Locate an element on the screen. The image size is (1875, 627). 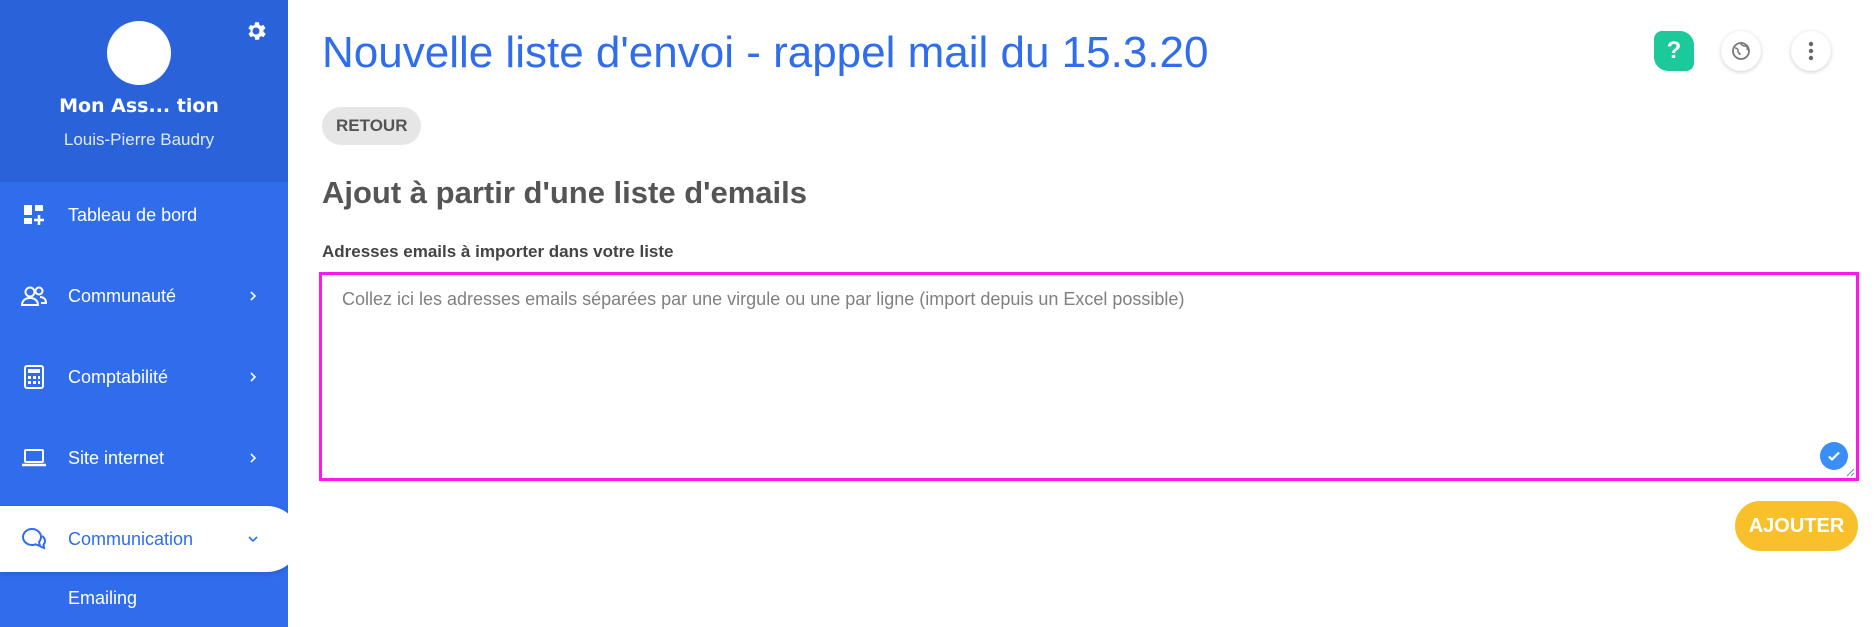
sidebar-item-label: Site internet is located at coordinates (116, 457).